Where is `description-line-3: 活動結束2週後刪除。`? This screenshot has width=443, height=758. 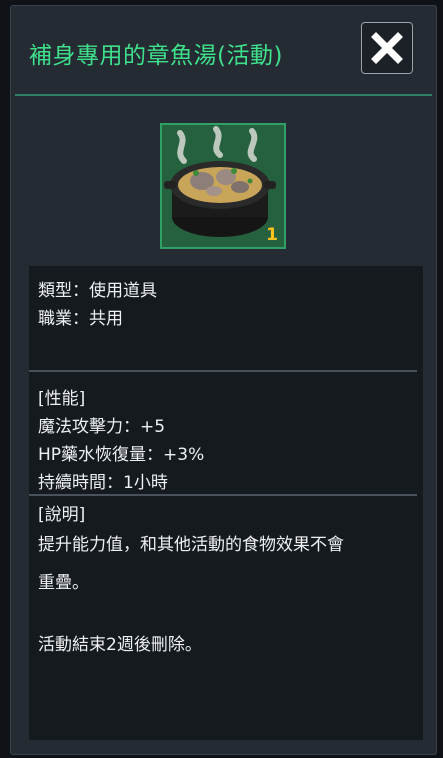
description-line-3: 活動結束2週後刪除。 is located at coordinates (120, 645).